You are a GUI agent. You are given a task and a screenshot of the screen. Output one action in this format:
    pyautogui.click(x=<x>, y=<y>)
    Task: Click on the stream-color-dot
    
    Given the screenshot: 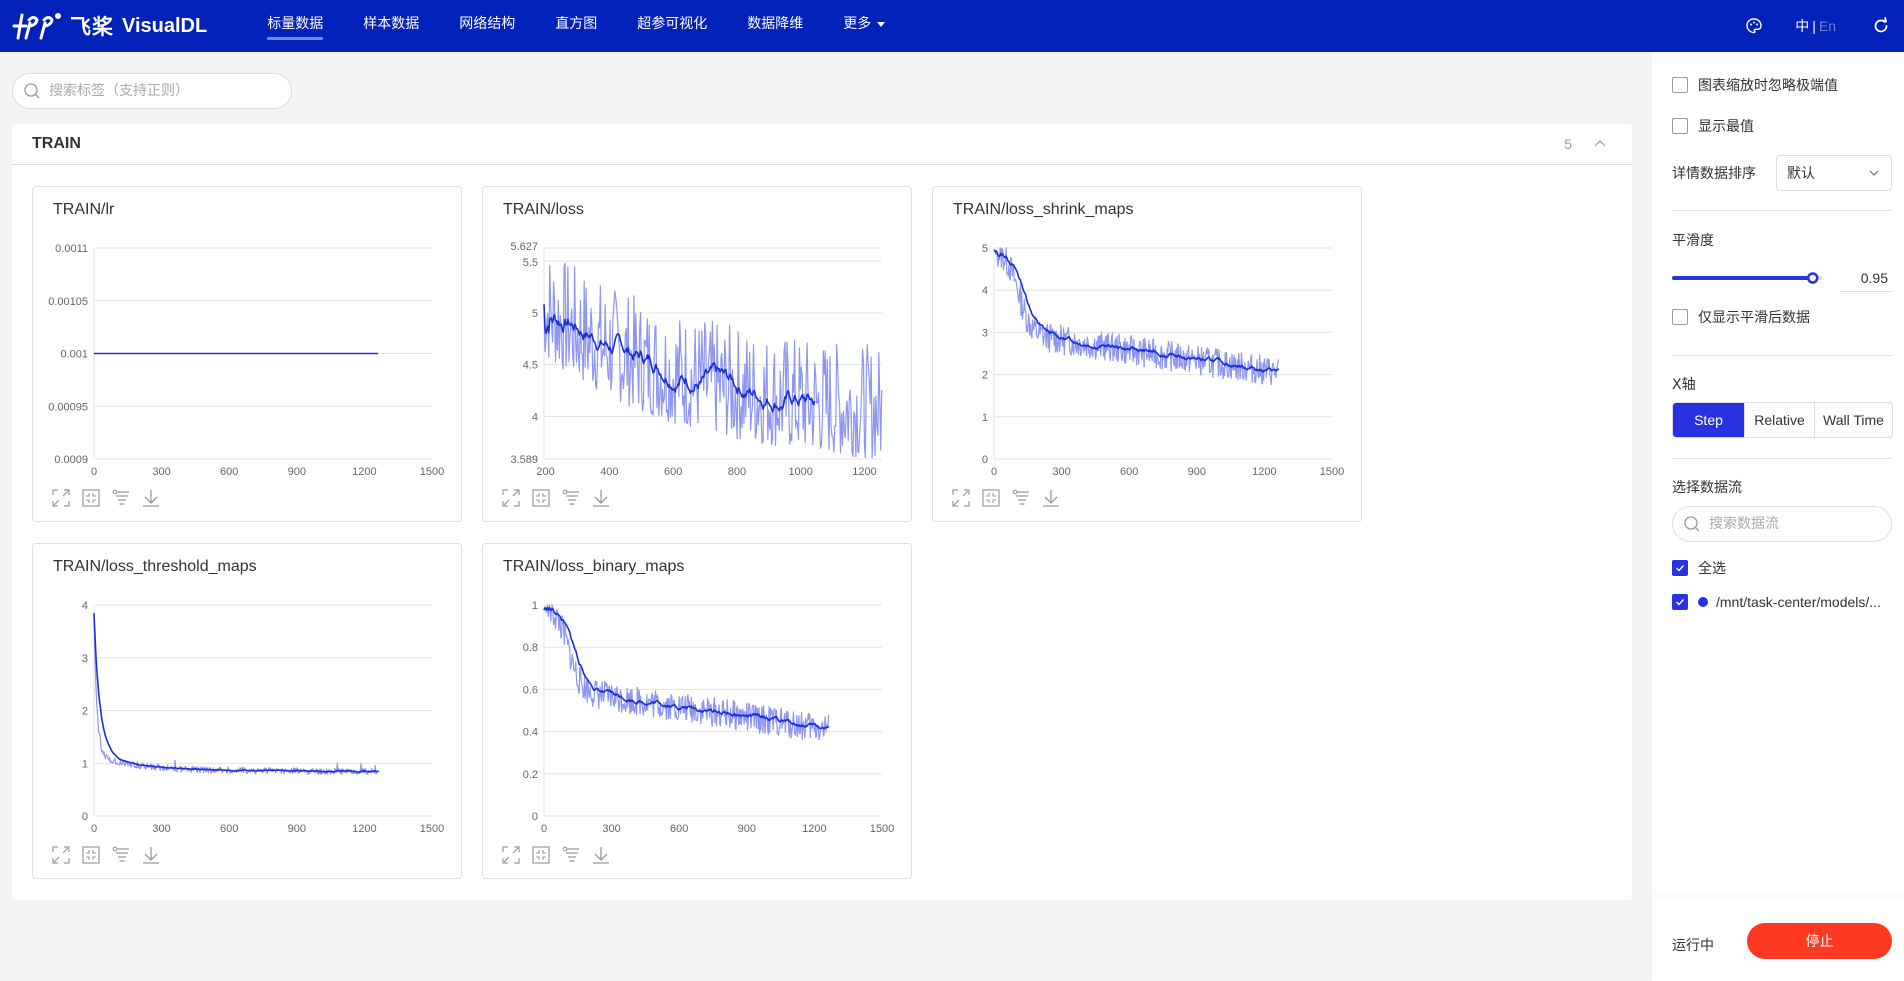 What is the action you would take?
    pyautogui.click(x=1703, y=602)
    